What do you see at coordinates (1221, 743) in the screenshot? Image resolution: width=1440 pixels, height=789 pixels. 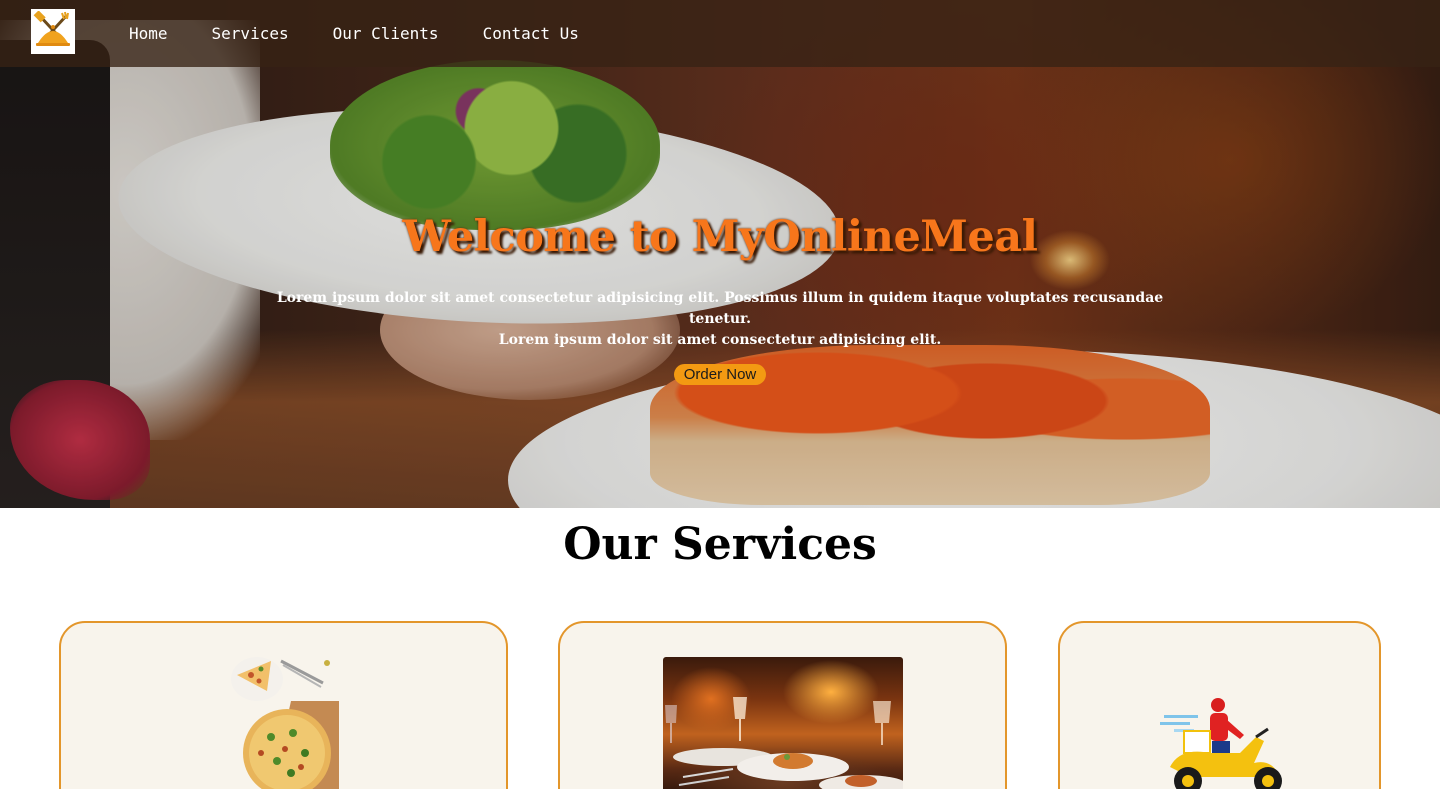 I see `delivery-scooter-image` at bounding box center [1221, 743].